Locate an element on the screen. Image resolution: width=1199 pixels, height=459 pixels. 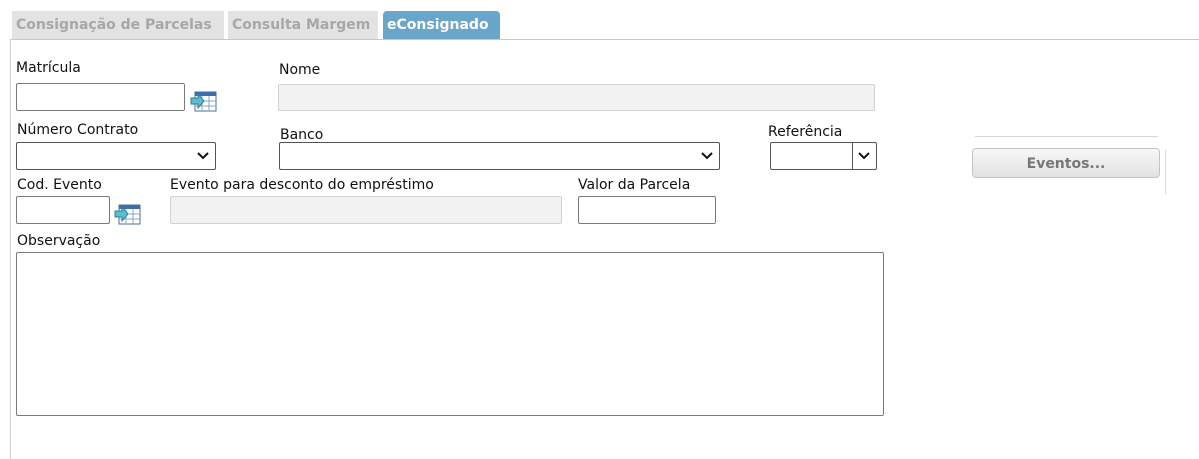
valor-parcela-input is located at coordinates (647, 210).